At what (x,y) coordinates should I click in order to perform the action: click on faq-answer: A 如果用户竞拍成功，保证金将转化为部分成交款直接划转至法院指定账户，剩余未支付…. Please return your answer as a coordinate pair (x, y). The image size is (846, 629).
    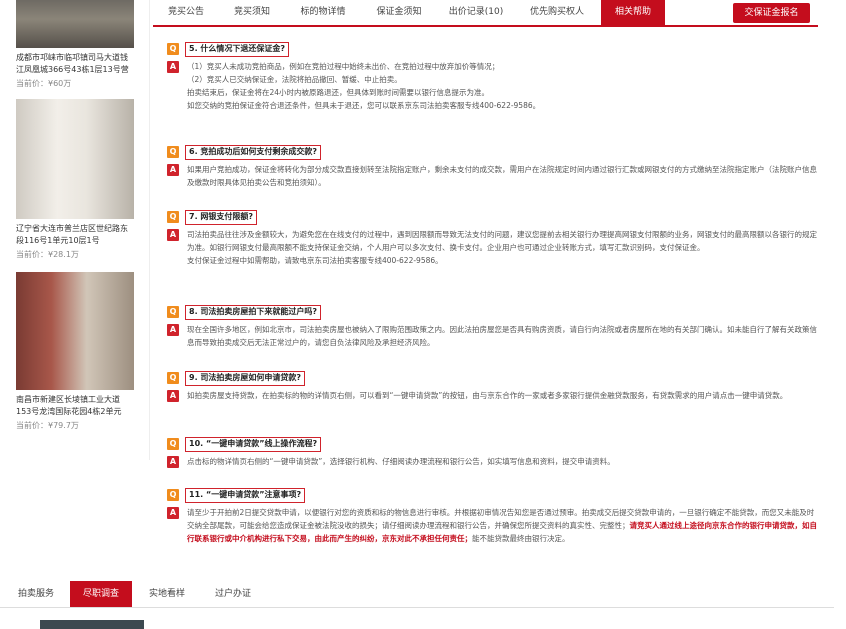
    Looking at the image, I should click on (492, 176).